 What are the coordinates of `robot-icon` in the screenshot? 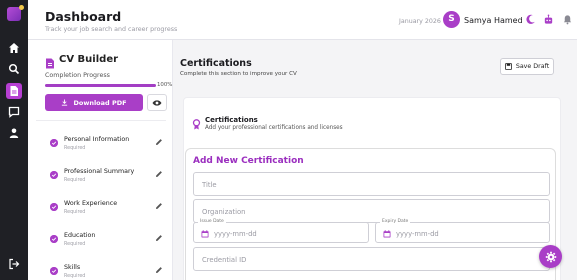 It's located at (548, 19).